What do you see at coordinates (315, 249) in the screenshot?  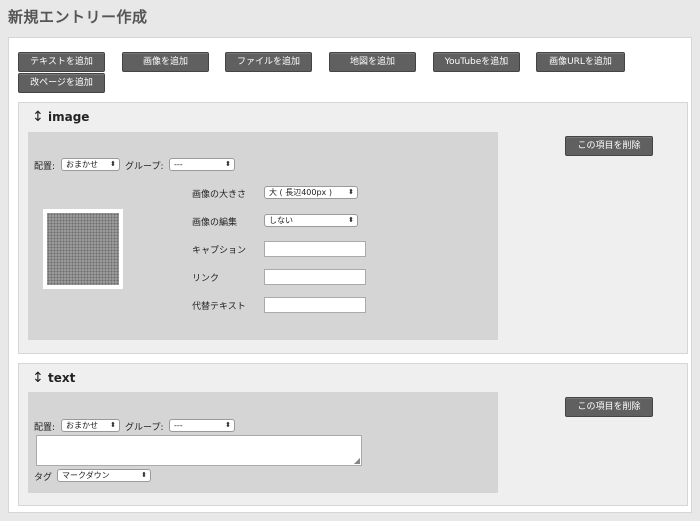 I see `caption-input` at bounding box center [315, 249].